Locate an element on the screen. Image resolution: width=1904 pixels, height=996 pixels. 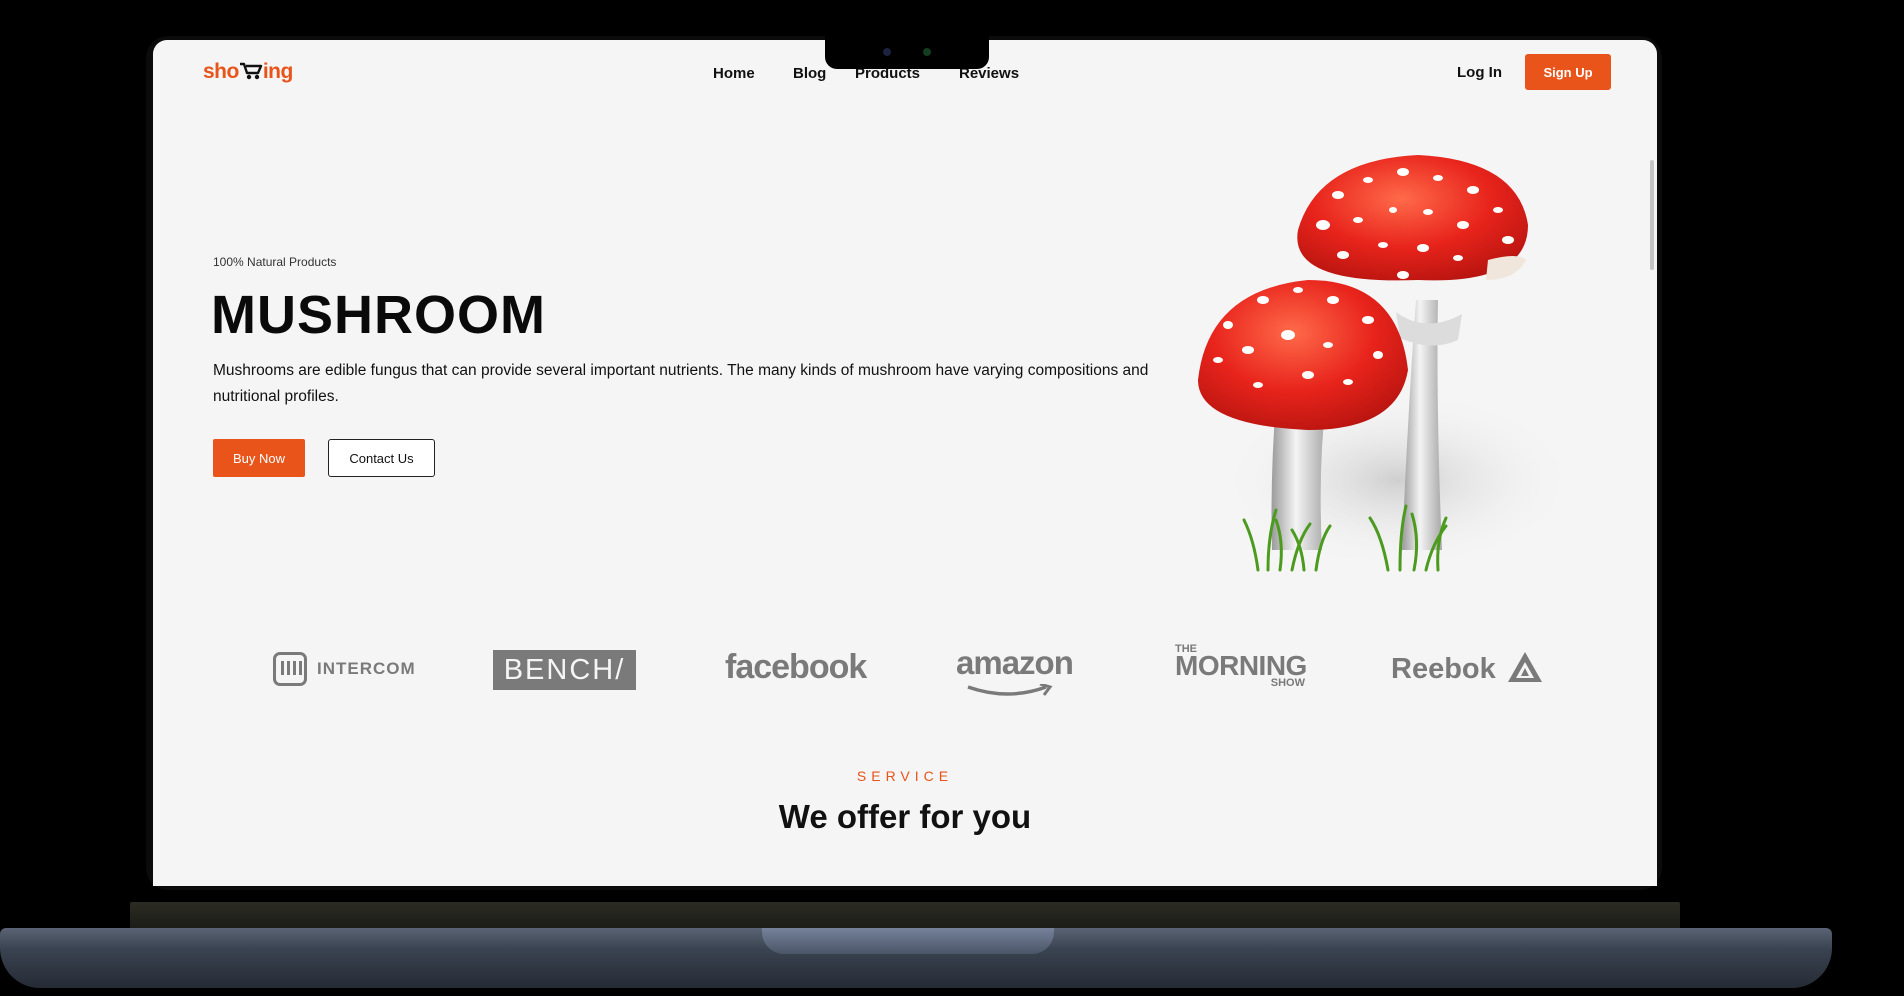
scrollbar is located at coordinates (1652, 215).